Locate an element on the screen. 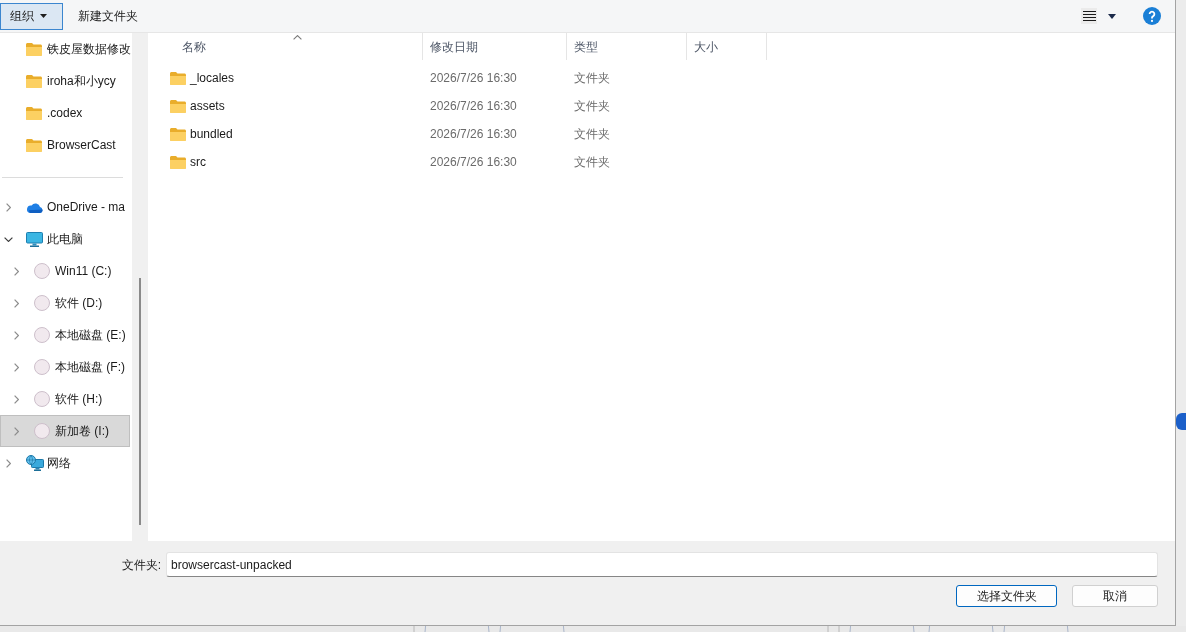 Image resolution: width=1186 pixels, height=632 pixels. new-folder-button: 新建文件夹 is located at coordinates (108, 16).